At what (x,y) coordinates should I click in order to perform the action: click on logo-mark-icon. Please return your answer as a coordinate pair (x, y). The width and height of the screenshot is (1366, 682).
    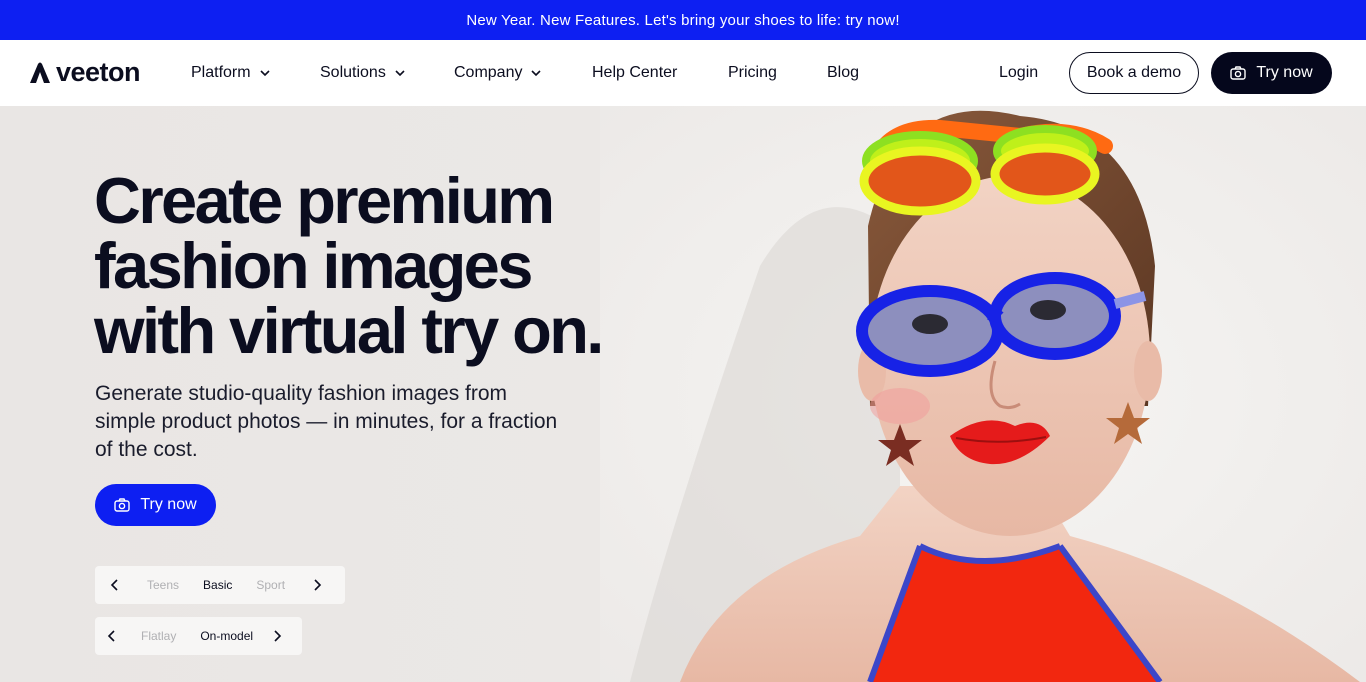
    Looking at the image, I should click on (40, 72).